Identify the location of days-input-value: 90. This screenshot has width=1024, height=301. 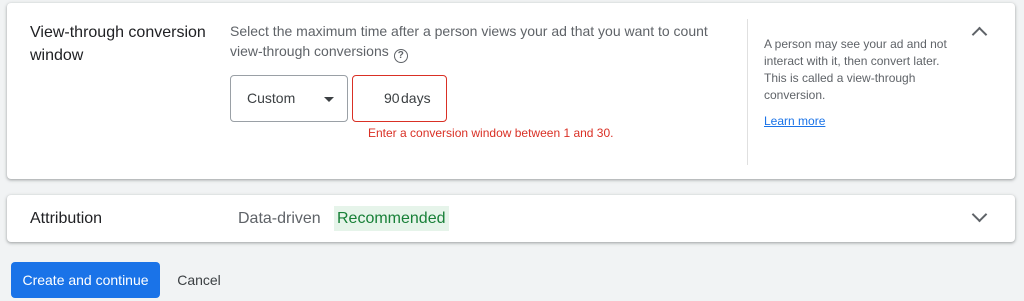
(392, 98).